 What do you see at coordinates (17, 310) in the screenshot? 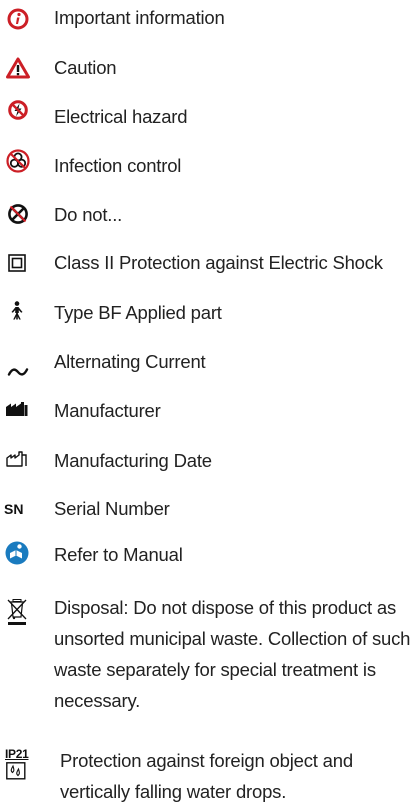
I see `type-bf-person-icon` at bounding box center [17, 310].